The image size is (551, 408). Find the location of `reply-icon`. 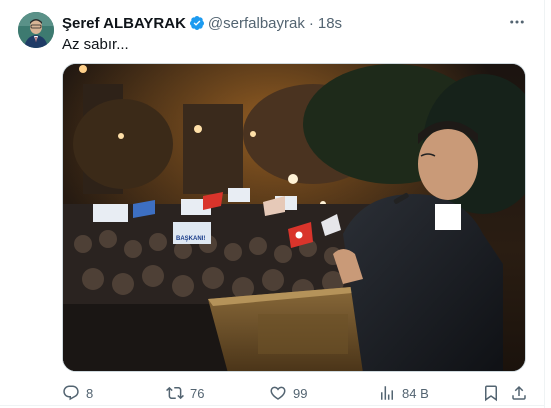

reply-icon is located at coordinates (71, 393).